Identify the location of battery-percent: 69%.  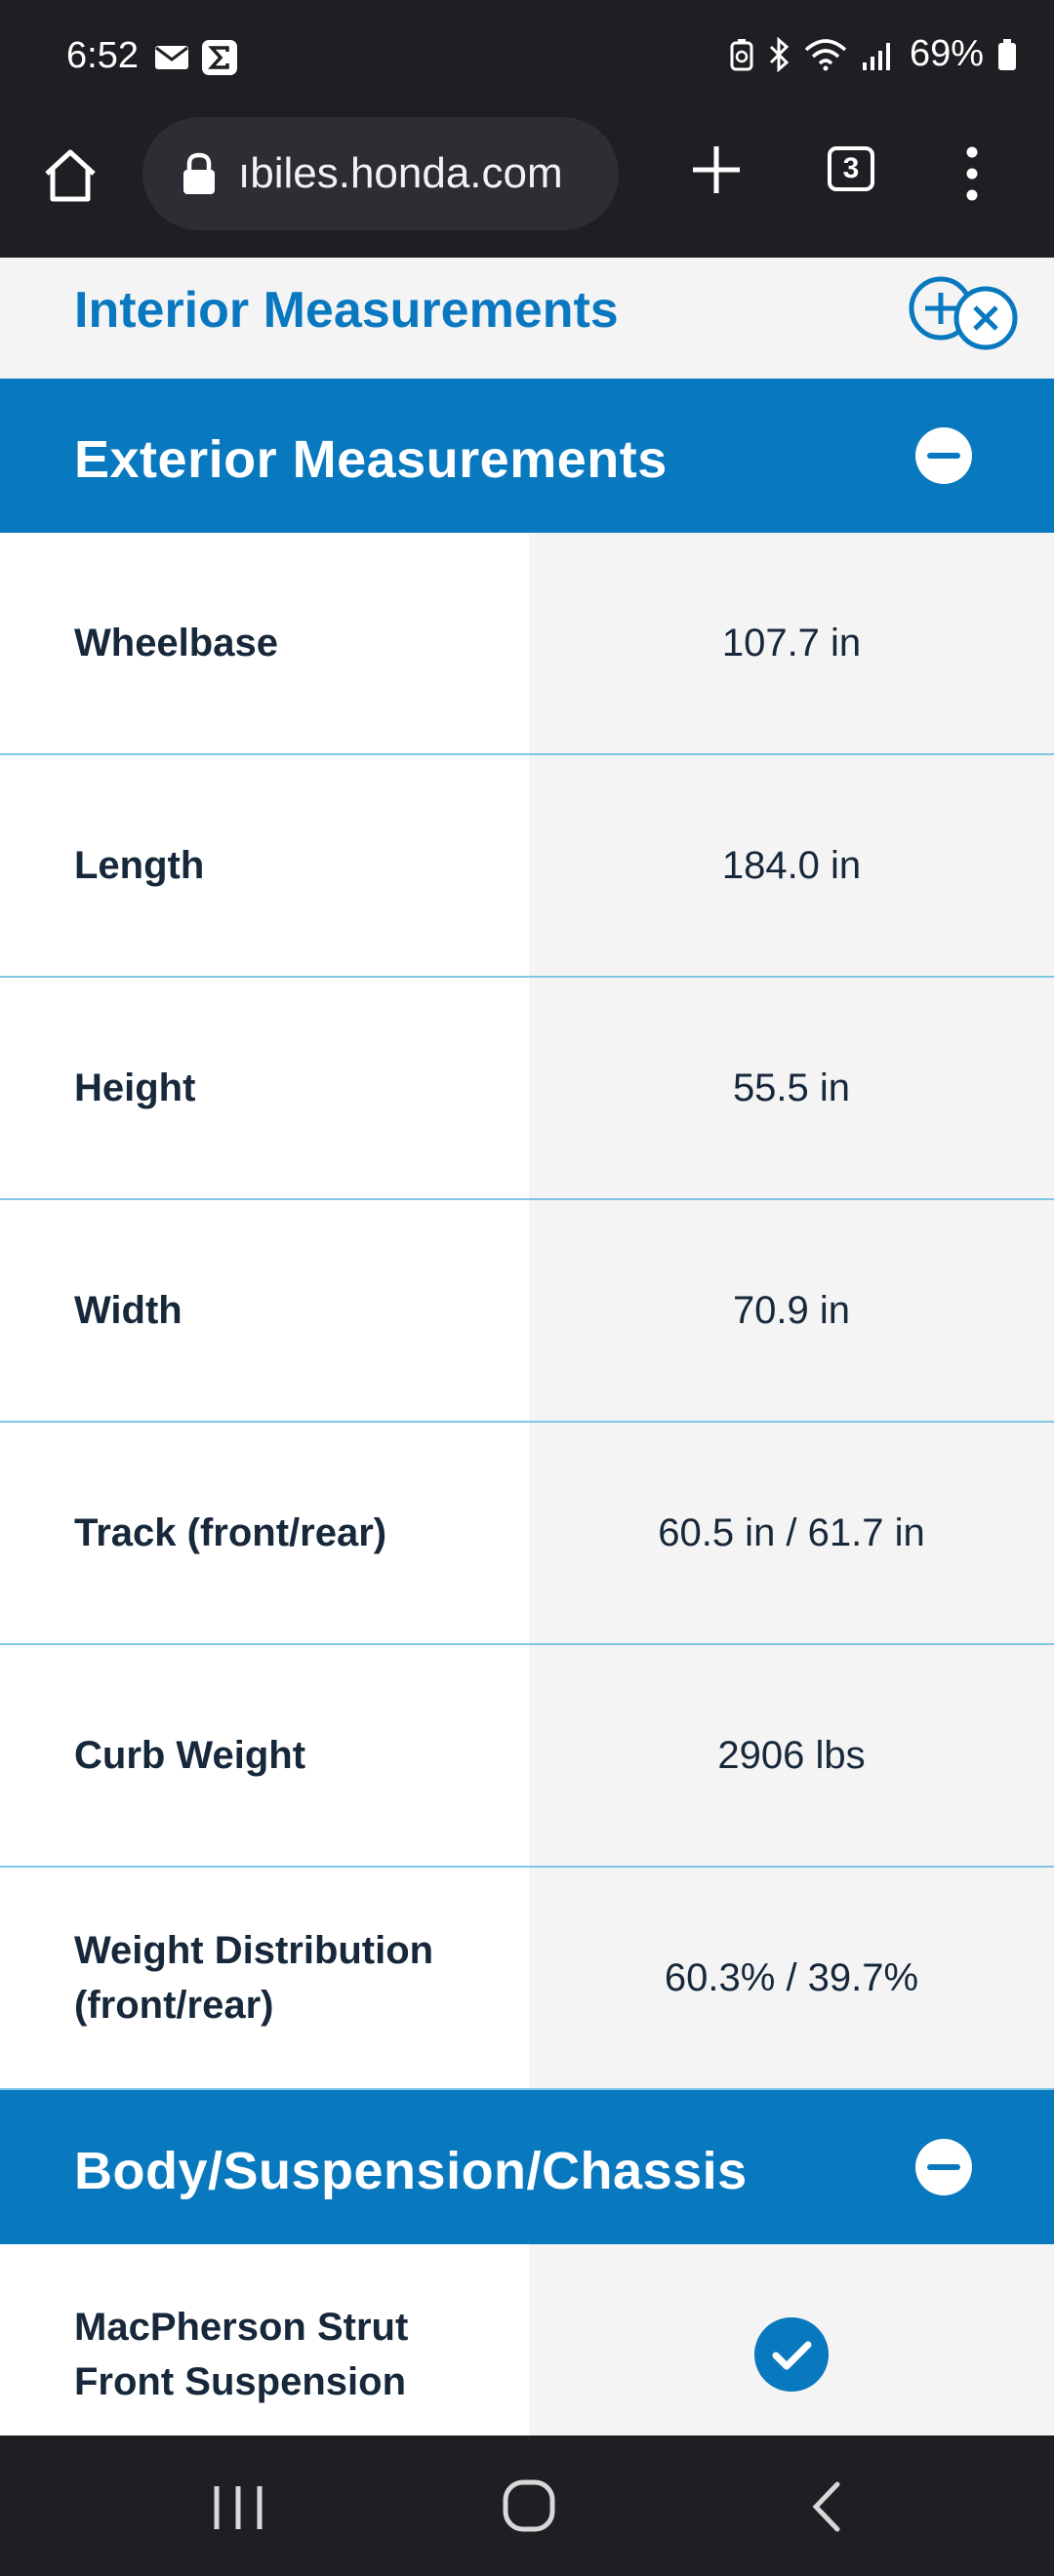
(947, 53).